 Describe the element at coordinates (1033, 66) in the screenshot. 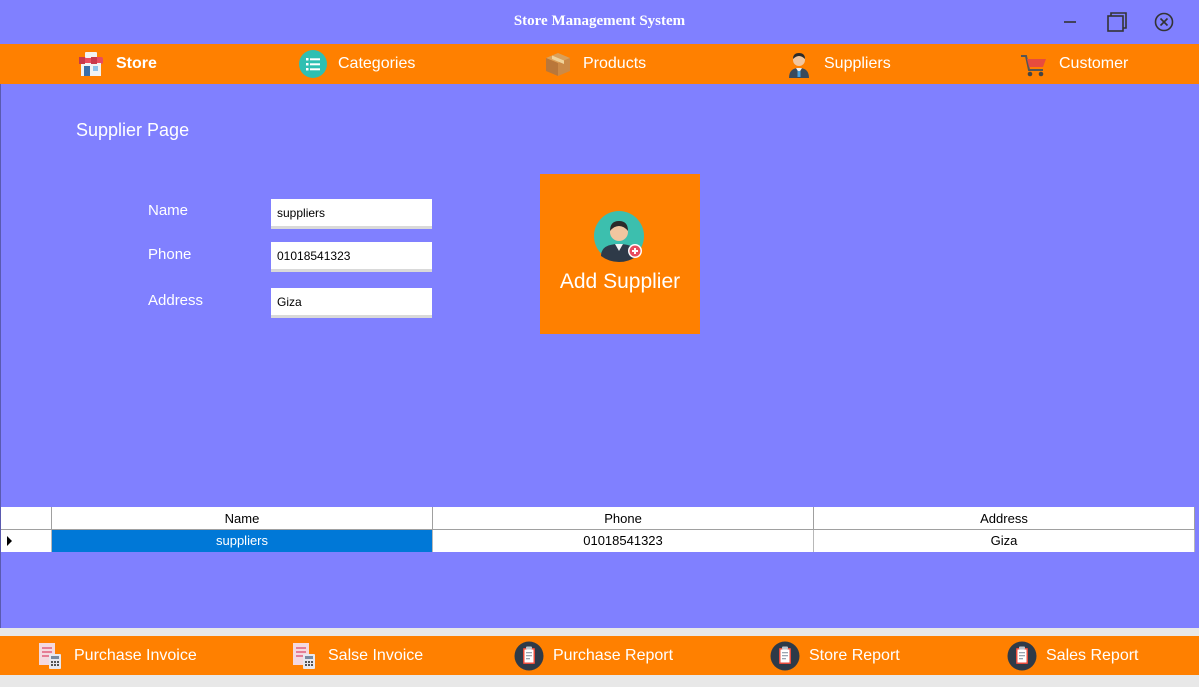

I see `shopping-cart-icon` at that location.